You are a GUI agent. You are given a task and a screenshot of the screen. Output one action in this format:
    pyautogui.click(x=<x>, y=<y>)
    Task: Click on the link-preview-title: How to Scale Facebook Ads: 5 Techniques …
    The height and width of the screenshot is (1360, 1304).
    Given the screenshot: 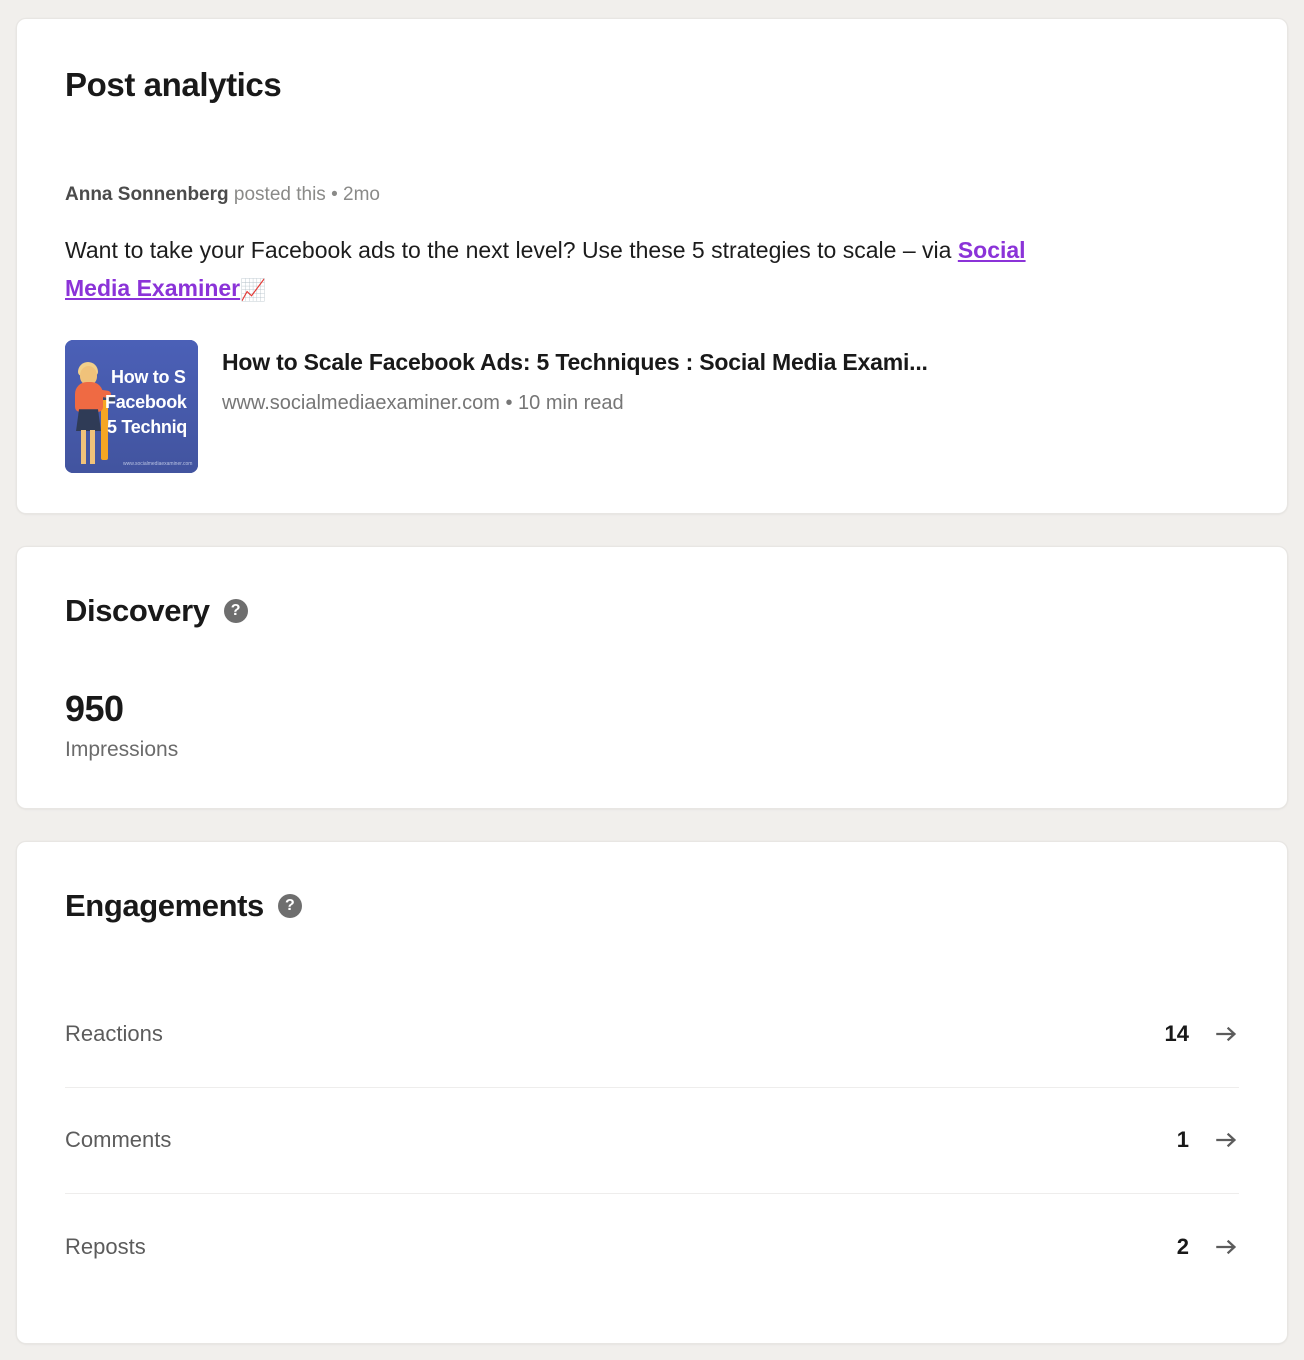 What is the action you would take?
    pyautogui.click(x=575, y=362)
    